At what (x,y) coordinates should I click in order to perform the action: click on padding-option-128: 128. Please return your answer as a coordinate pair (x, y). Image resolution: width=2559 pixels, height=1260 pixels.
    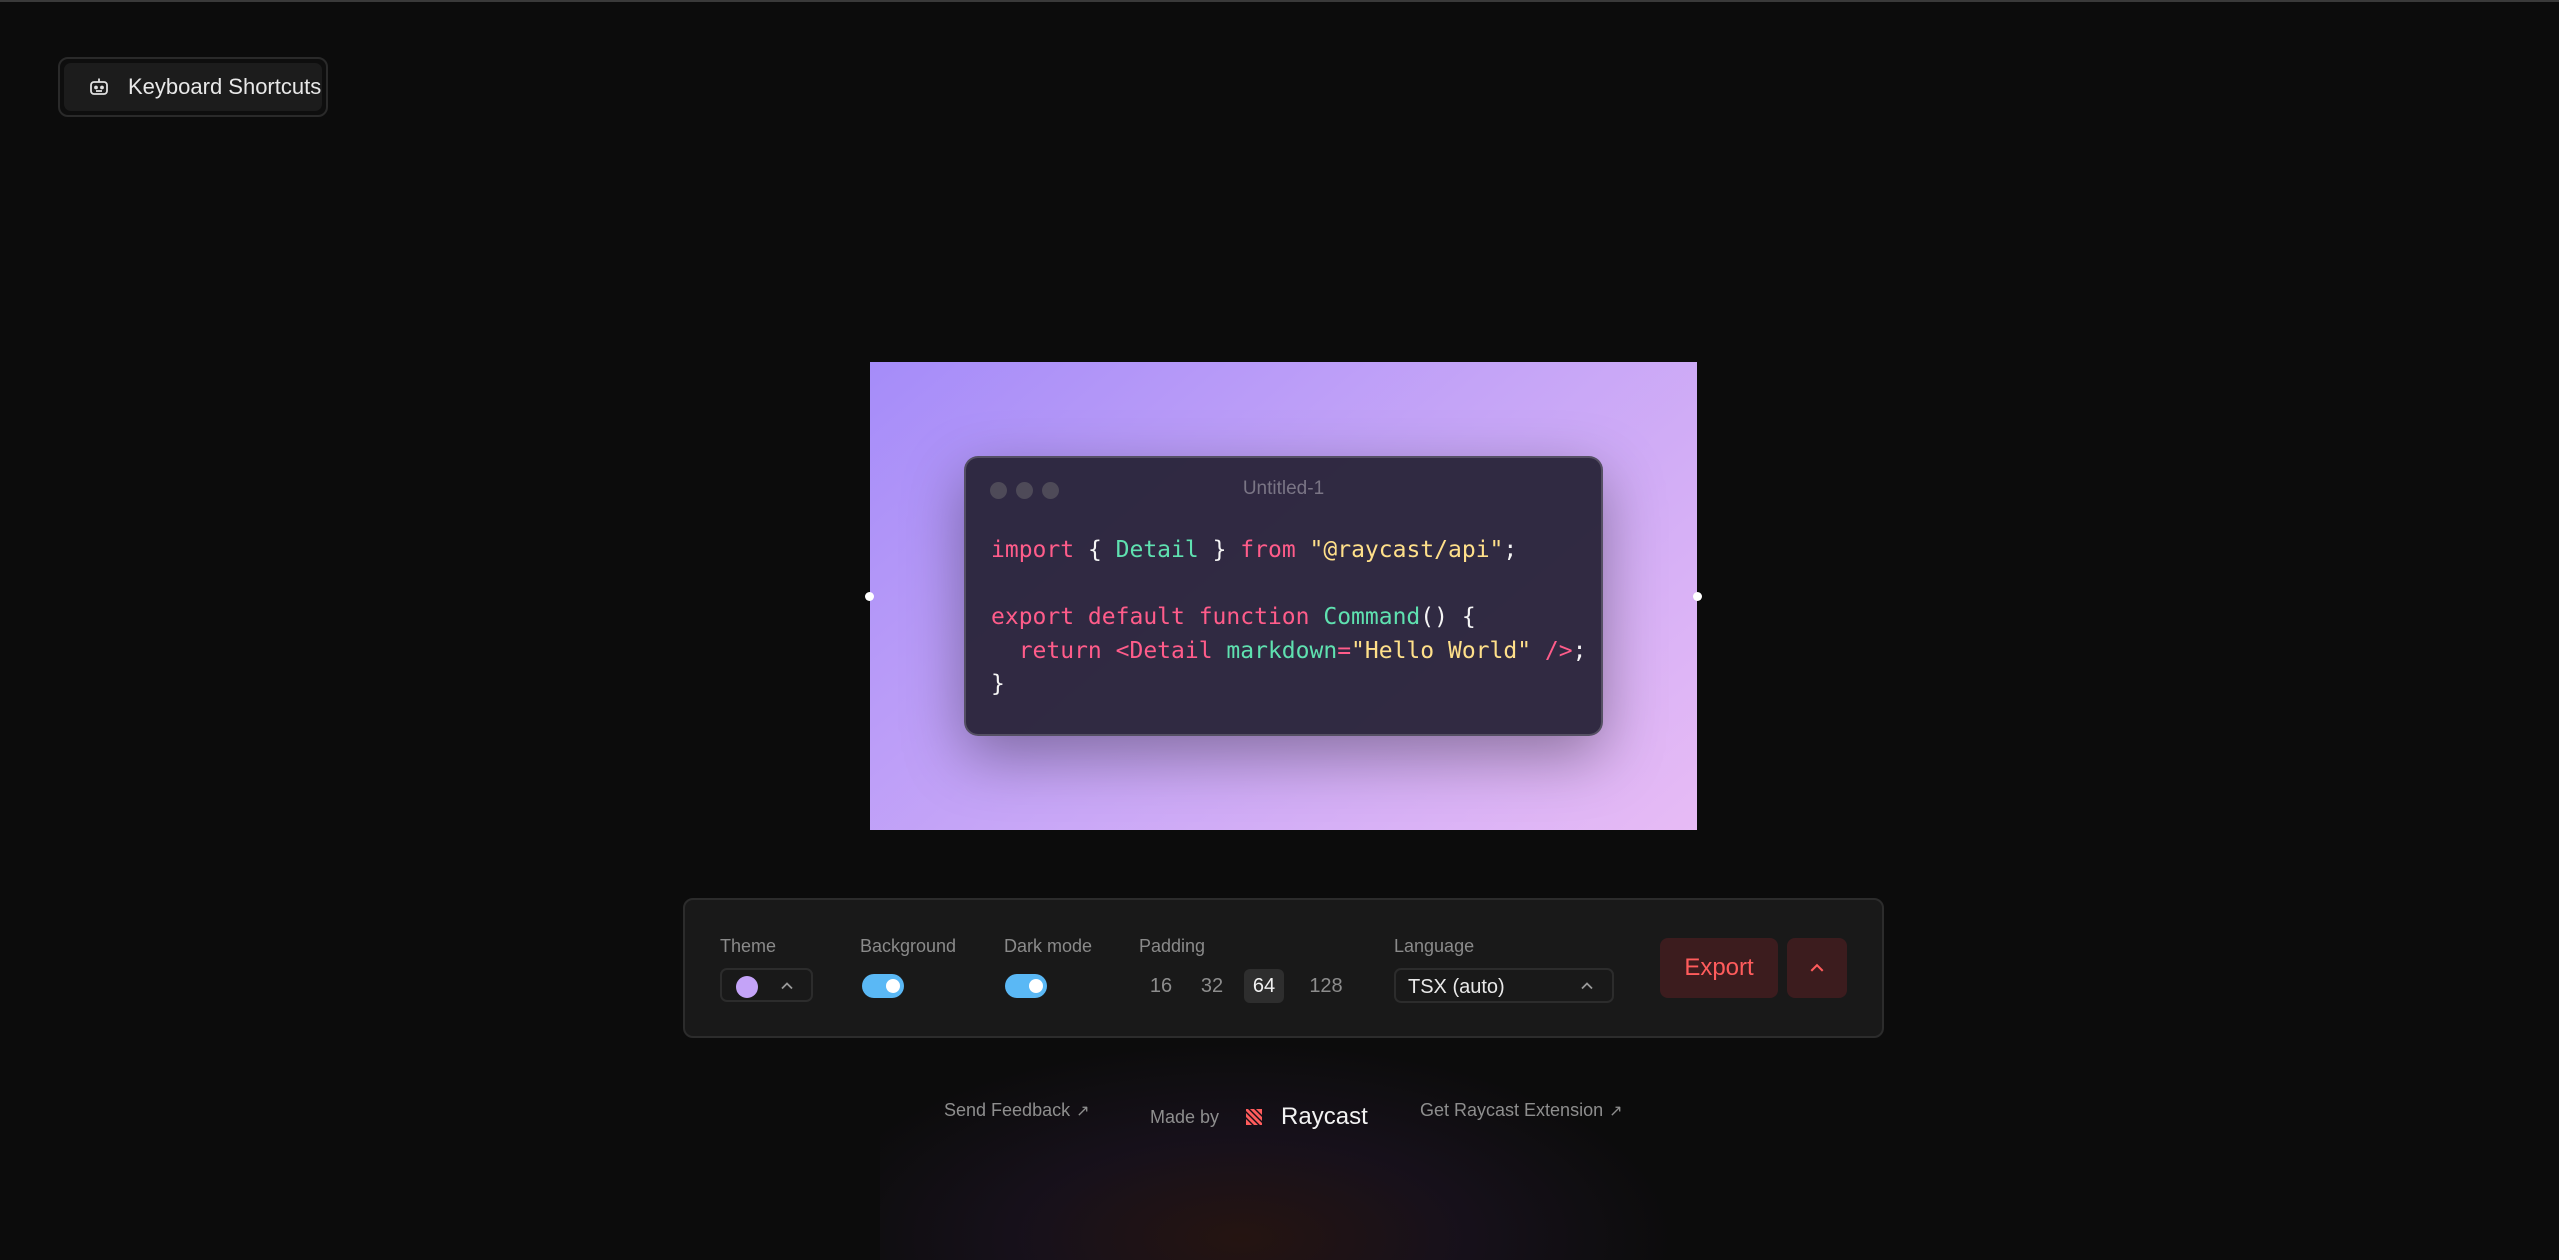
    Looking at the image, I should click on (1326, 986).